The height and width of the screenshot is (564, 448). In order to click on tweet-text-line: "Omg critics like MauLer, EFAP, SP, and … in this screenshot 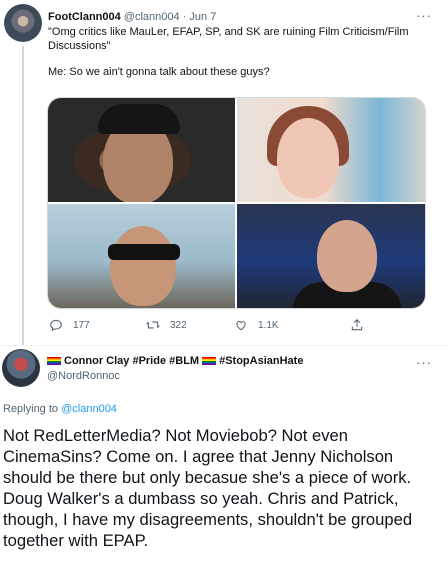, I will do `click(228, 39)`.